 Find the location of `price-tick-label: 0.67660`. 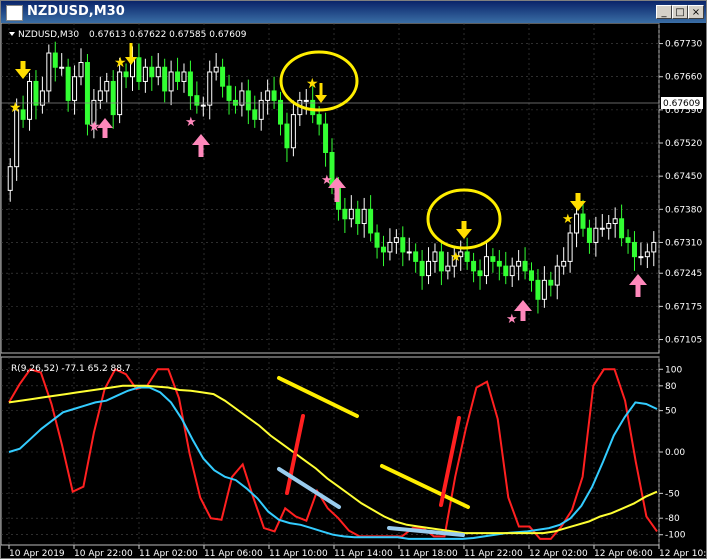

price-tick-label: 0.67660 is located at coordinates (683, 78).